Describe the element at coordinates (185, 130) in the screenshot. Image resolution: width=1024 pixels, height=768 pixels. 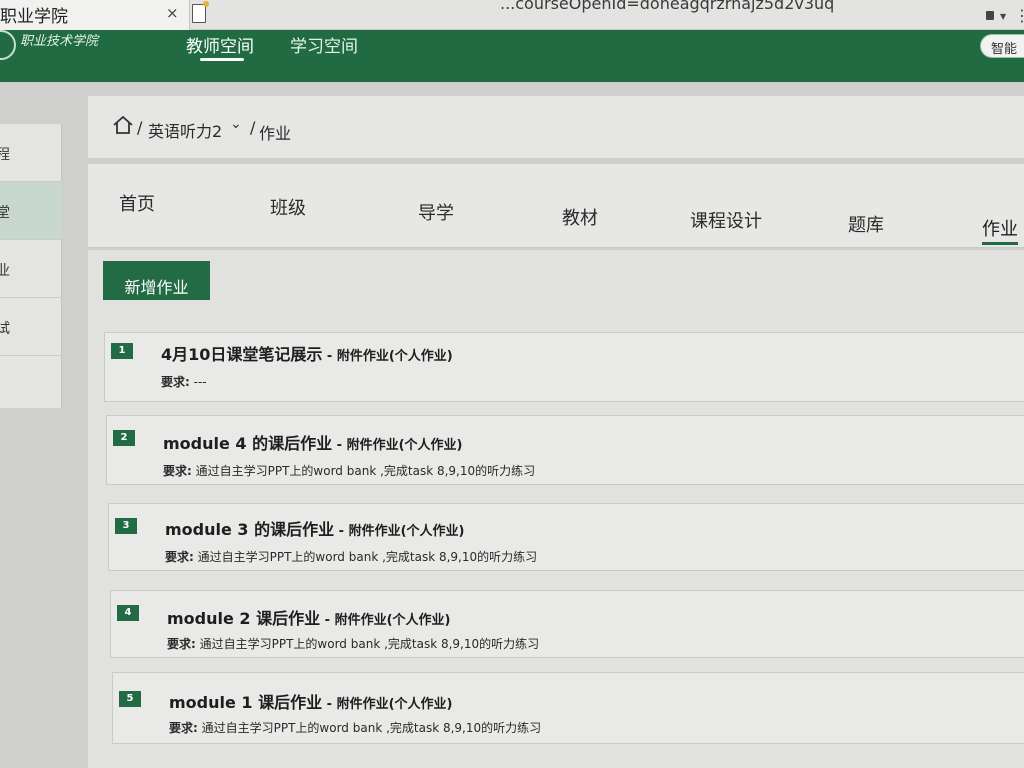
I see `breadcrumb-course: 英语听力2` at that location.